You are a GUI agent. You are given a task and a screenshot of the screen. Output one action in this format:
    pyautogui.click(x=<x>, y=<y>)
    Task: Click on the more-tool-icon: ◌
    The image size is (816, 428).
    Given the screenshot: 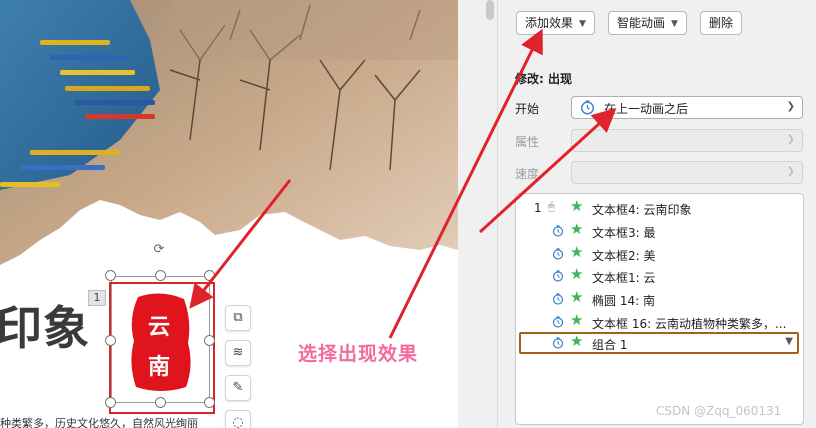 What is the action you would take?
    pyautogui.click(x=238, y=419)
    